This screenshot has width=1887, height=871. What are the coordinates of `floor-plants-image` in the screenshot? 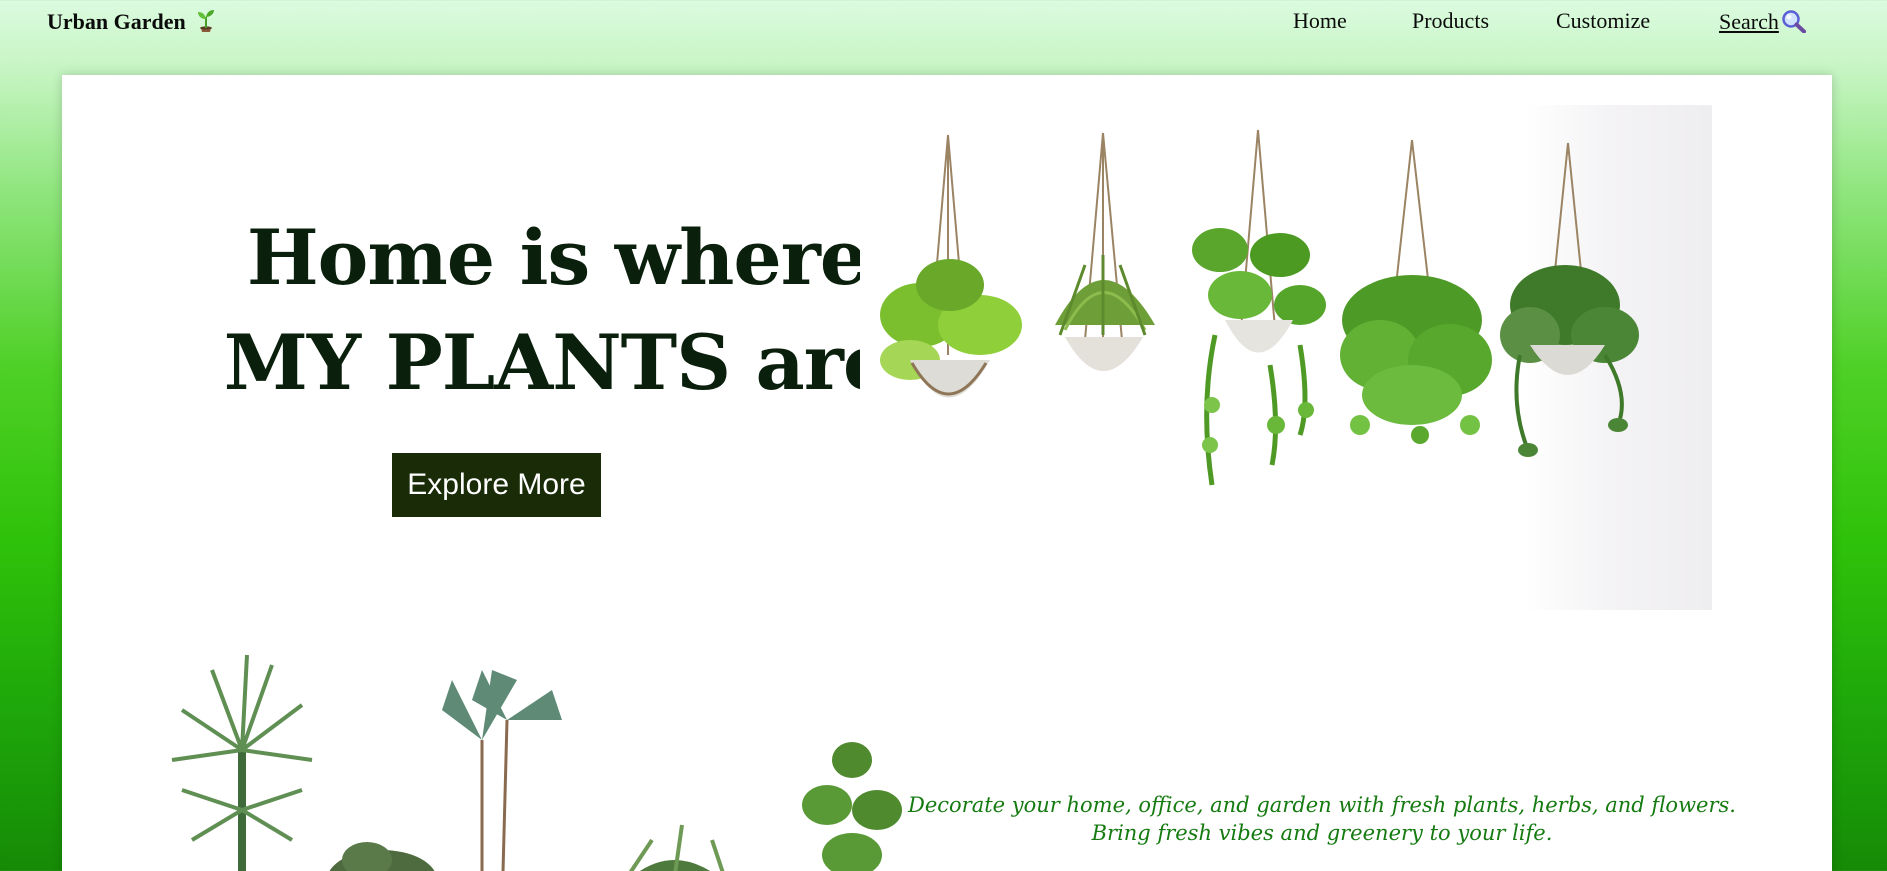 It's located at (532, 740).